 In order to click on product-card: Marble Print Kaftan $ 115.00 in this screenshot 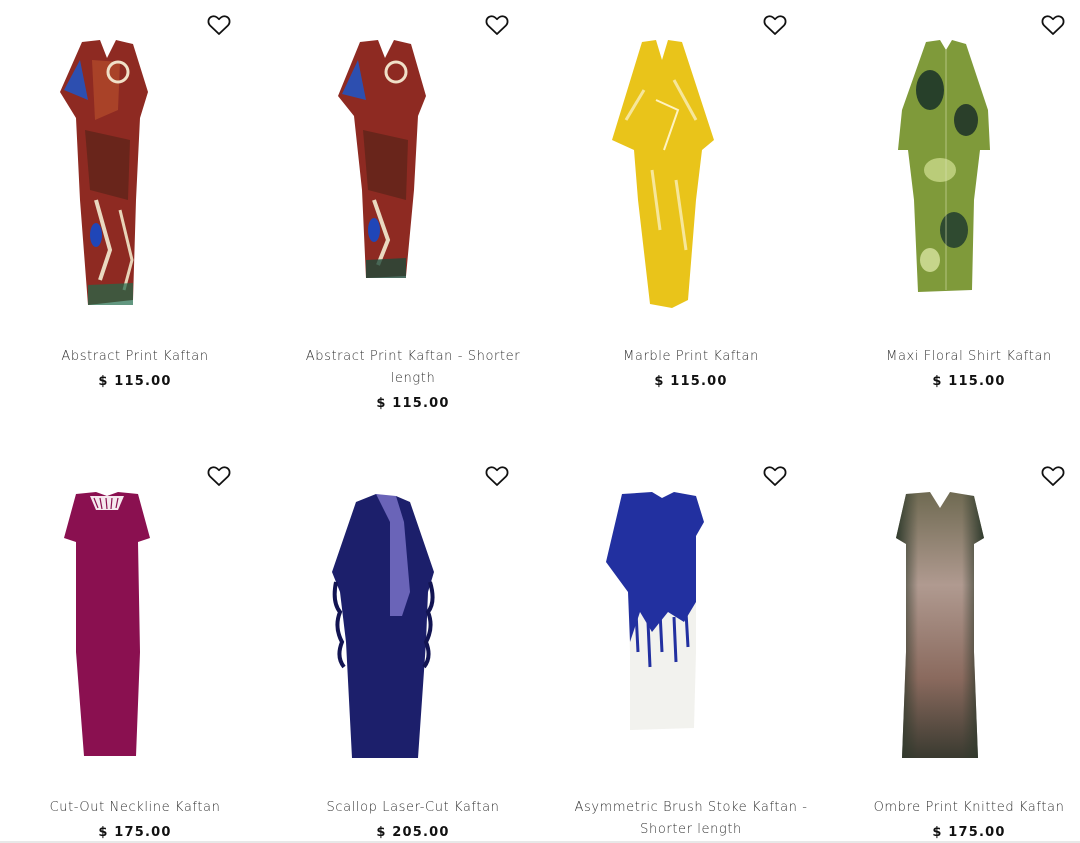, I will do `click(691, 210)`.